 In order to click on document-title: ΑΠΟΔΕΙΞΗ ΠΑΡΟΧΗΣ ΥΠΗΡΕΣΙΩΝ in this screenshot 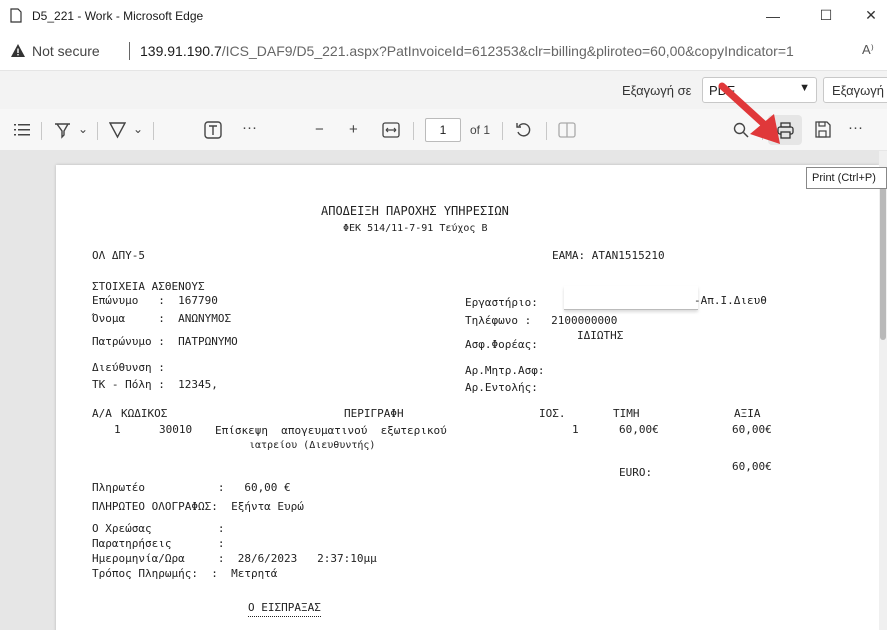, I will do `click(415, 211)`.